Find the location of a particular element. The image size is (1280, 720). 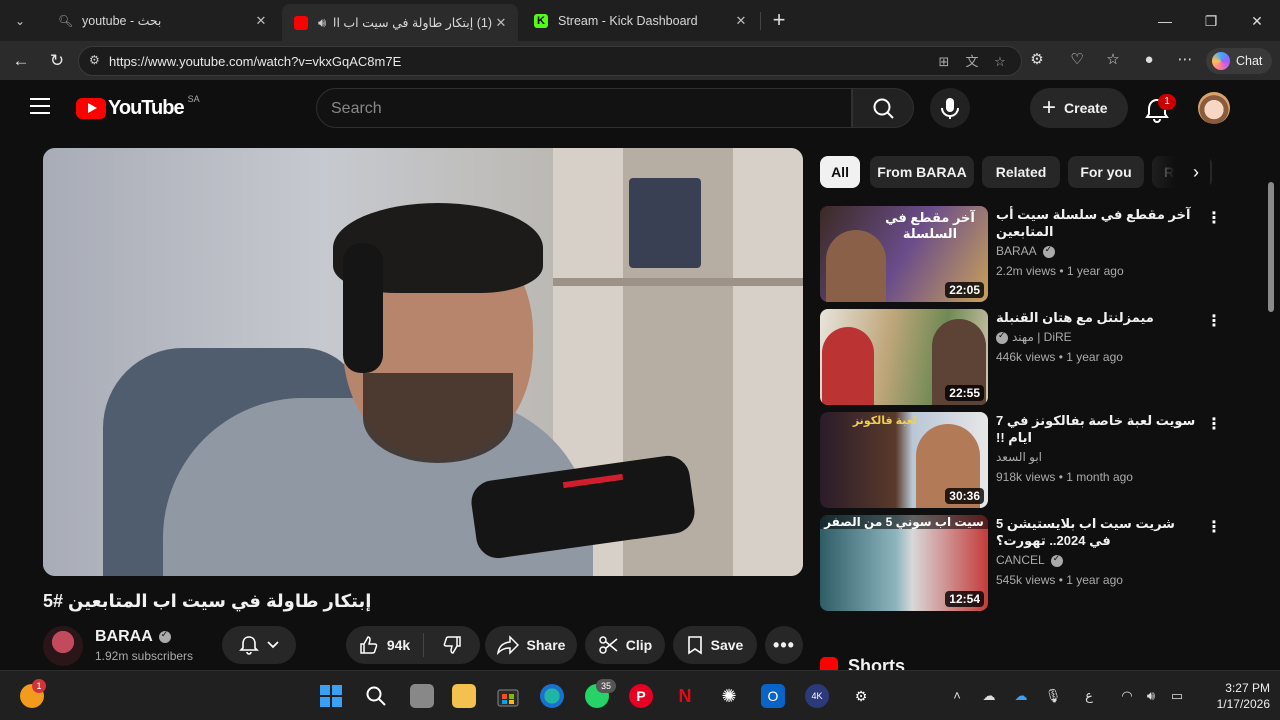

save-button: Save is located at coordinates (715, 645).